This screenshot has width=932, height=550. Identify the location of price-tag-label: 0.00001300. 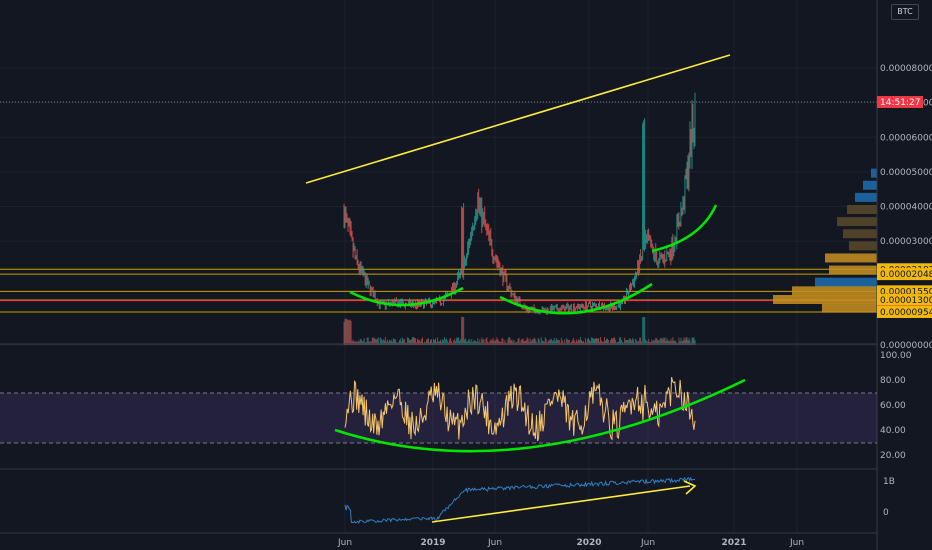
(906, 301).